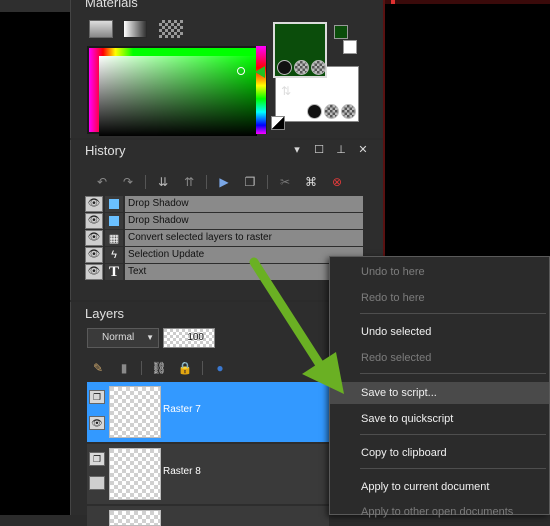 This screenshot has width=550, height=526. Describe the element at coordinates (341, 32) in the screenshot. I see `small-foreground-swatch` at that location.